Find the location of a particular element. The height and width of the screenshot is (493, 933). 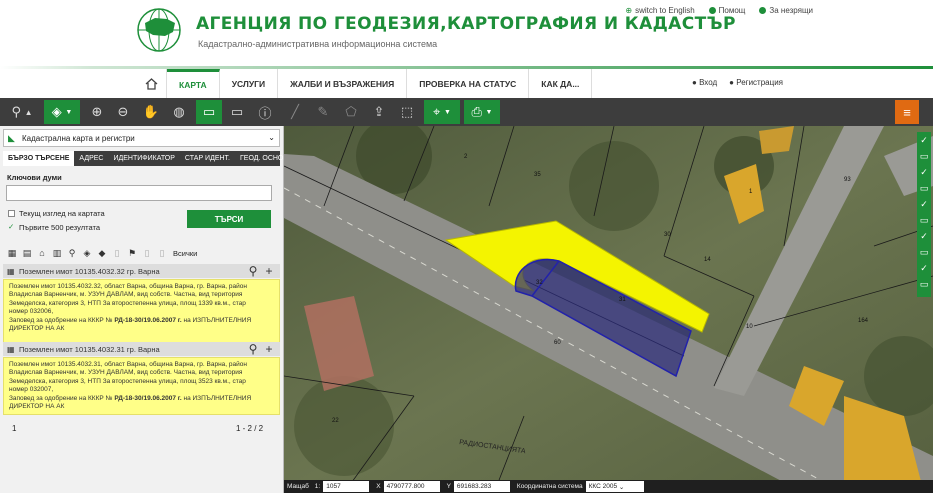

tab-old-identifier: СТАР ИДЕНТ. is located at coordinates (207, 158).